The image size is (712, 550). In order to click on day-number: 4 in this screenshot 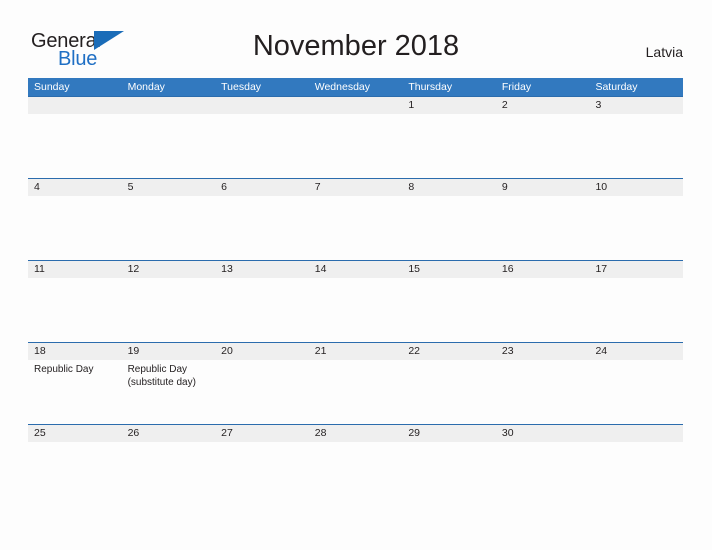, I will do `click(37, 187)`.